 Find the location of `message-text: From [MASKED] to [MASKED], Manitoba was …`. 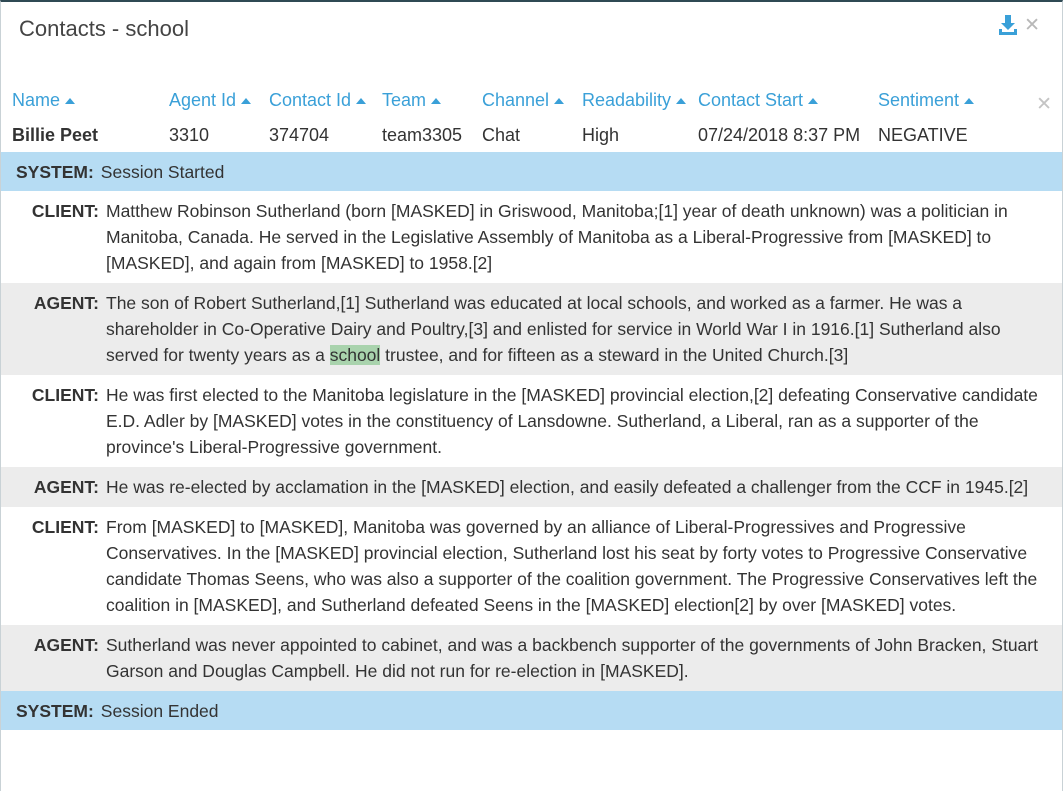

message-text: From [MASKED] to [MASKED], Manitoba was … is located at coordinates (572, 566).